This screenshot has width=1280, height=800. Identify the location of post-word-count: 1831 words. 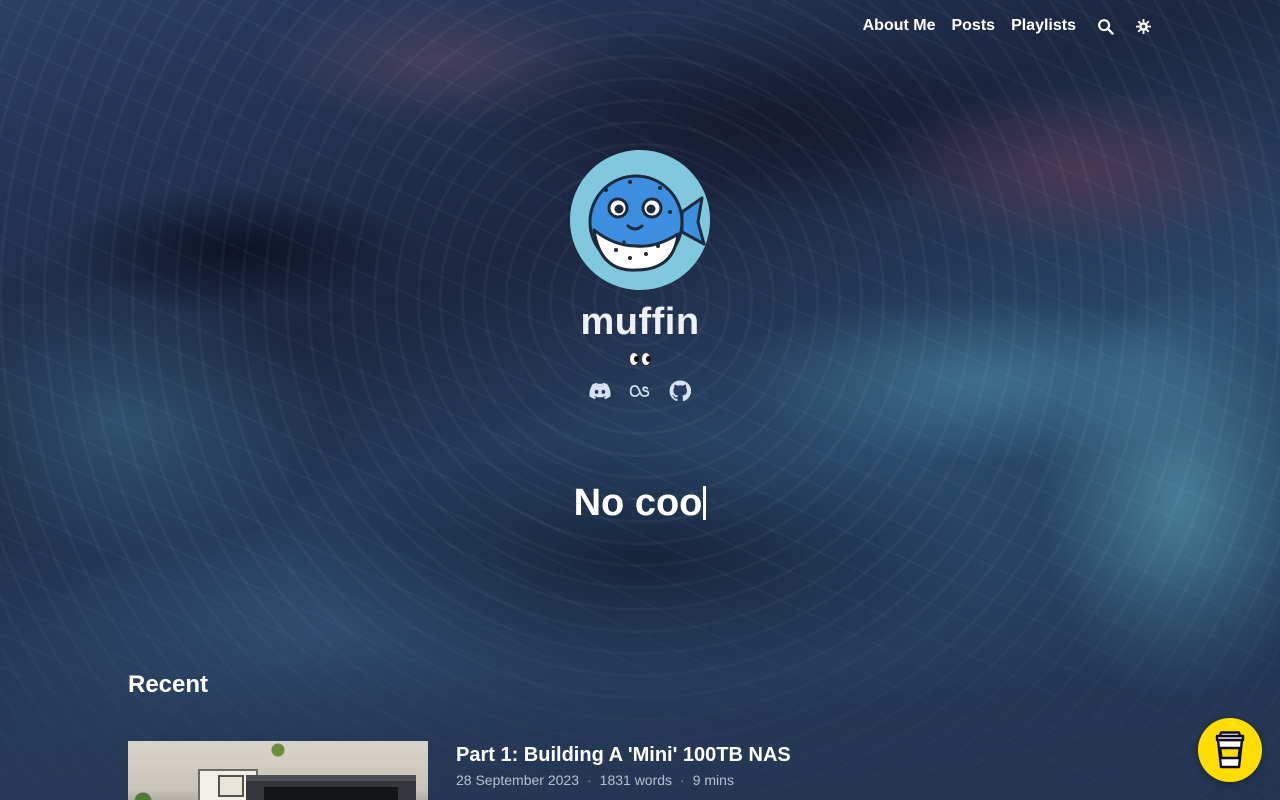
(636, 780).